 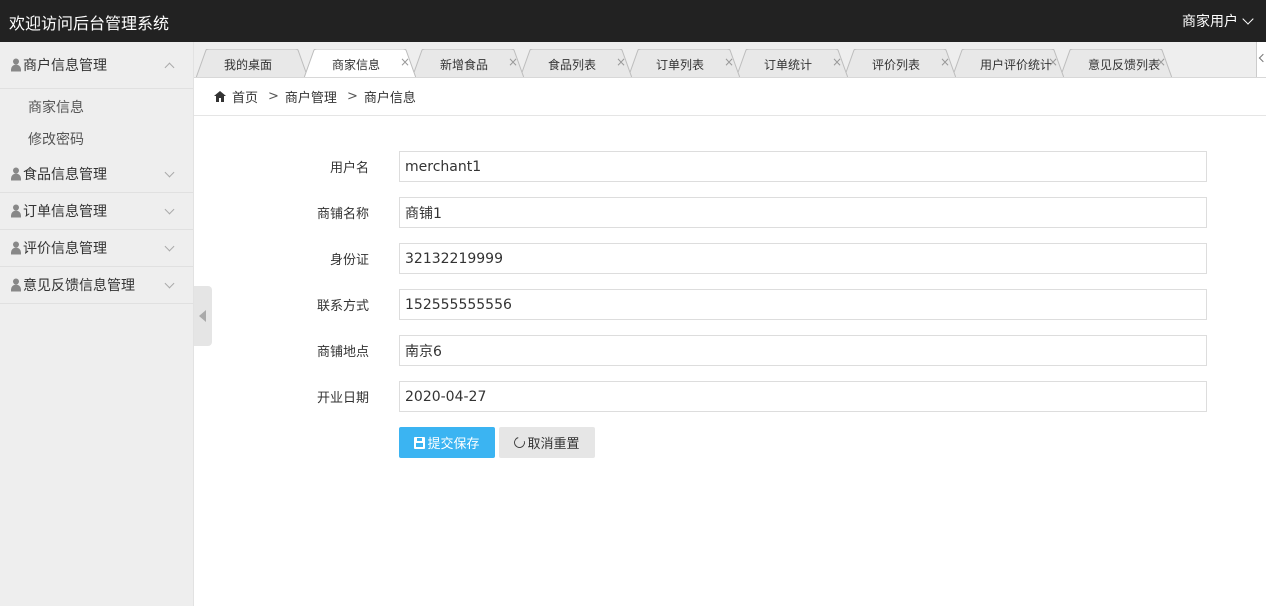 I want to click on user-name: 商家用户, so click(x=1210, y=22).